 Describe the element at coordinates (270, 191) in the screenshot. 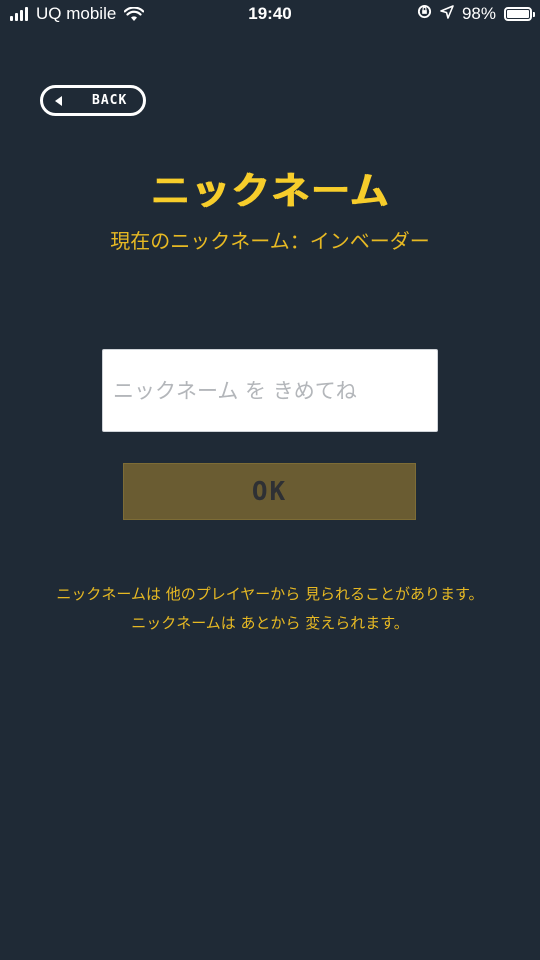

I see `page-title: ニックネーム` at that location.